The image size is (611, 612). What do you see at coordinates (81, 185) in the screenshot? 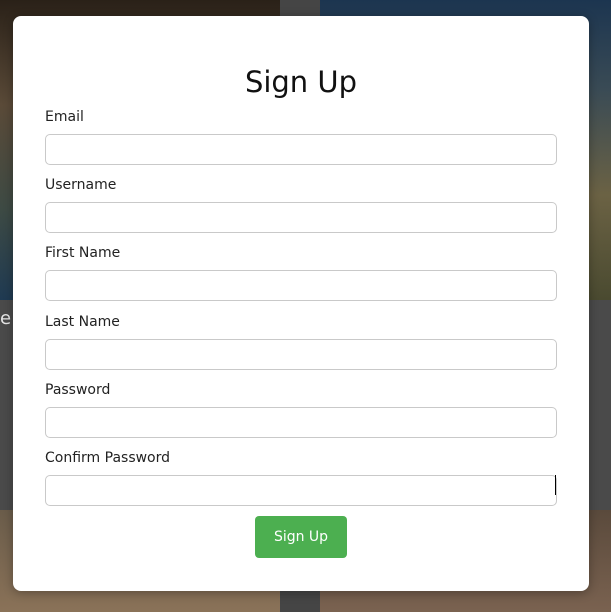
I see `username-label: Username` at bounding box center [81, 185].